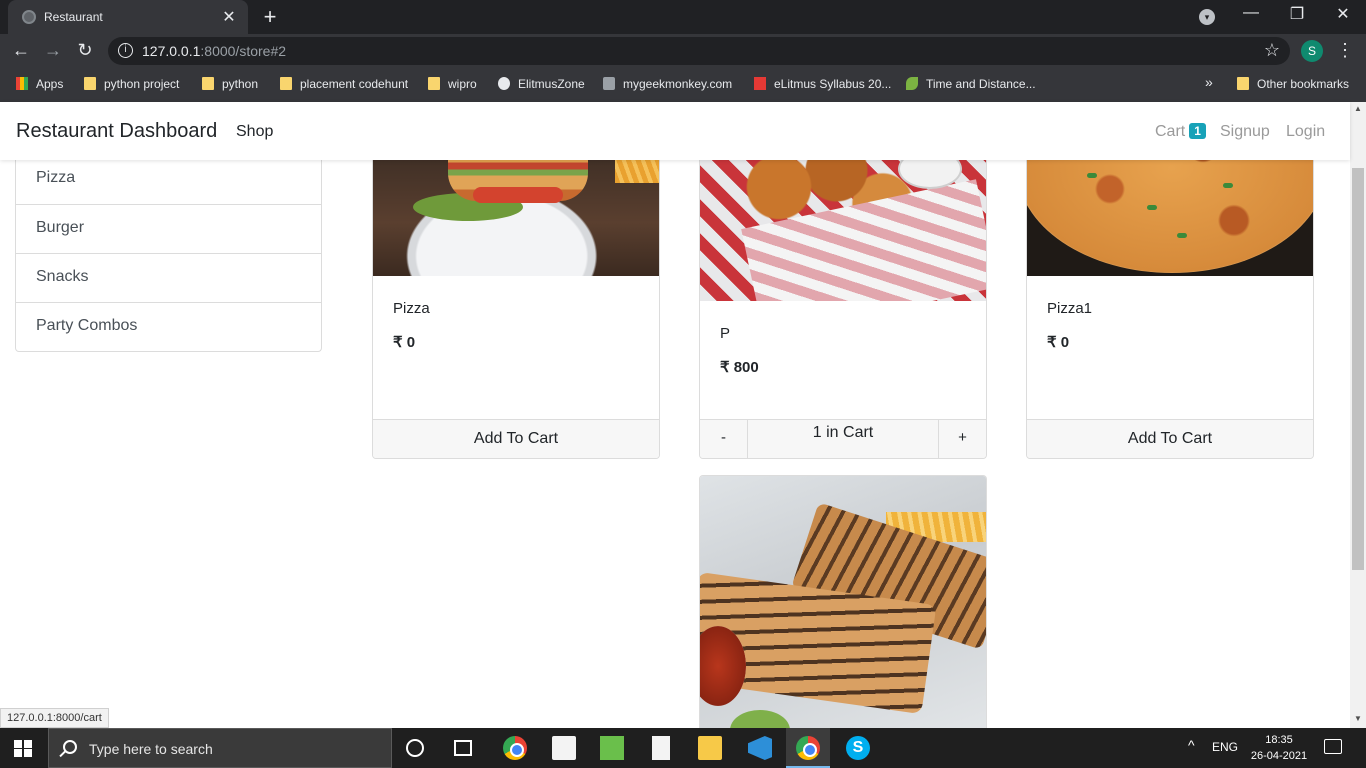 This screenshot has height=768, width=1366. What do you see at coordinates (1345, 50) in the screenshot?
I see `menu-kebab-icon: ⋮` at bounding box center [1345, 50].